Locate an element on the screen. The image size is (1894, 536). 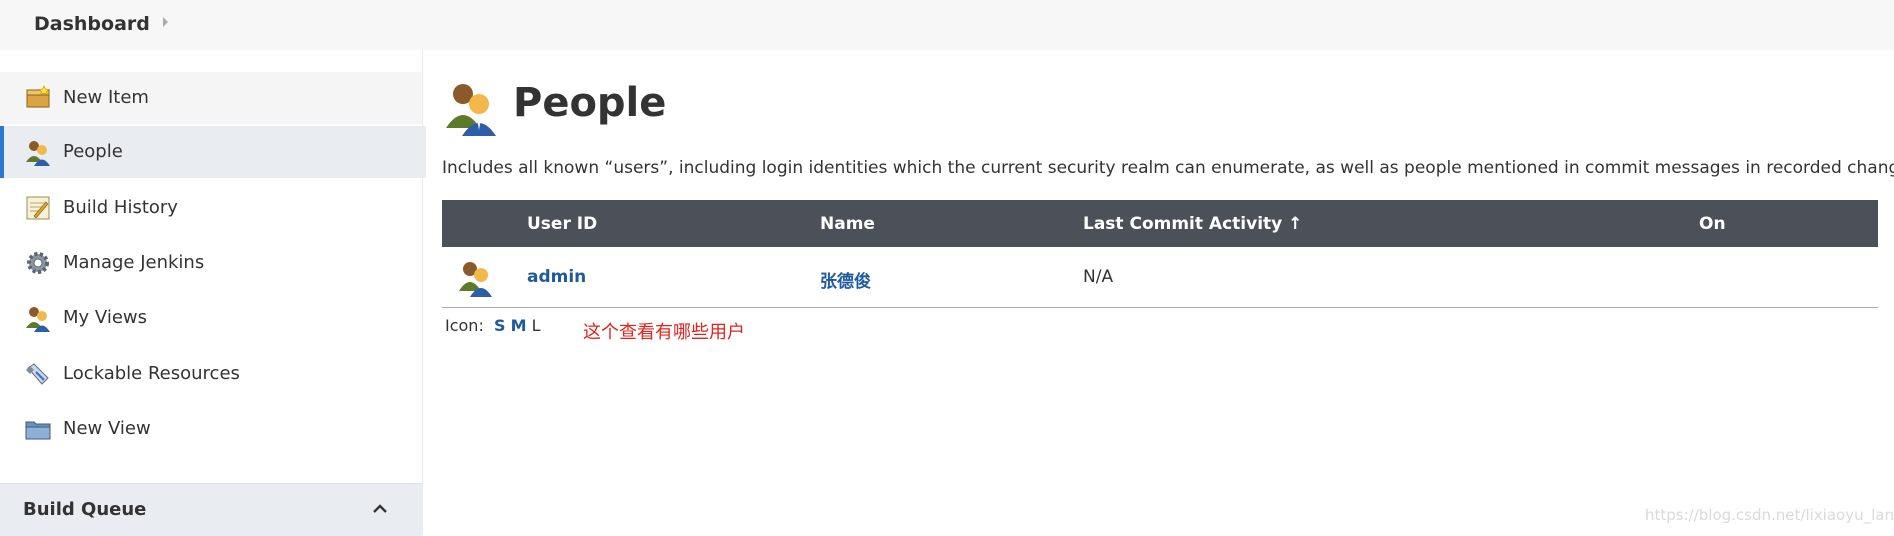
page-title: People is located at coordinates (590, 103).